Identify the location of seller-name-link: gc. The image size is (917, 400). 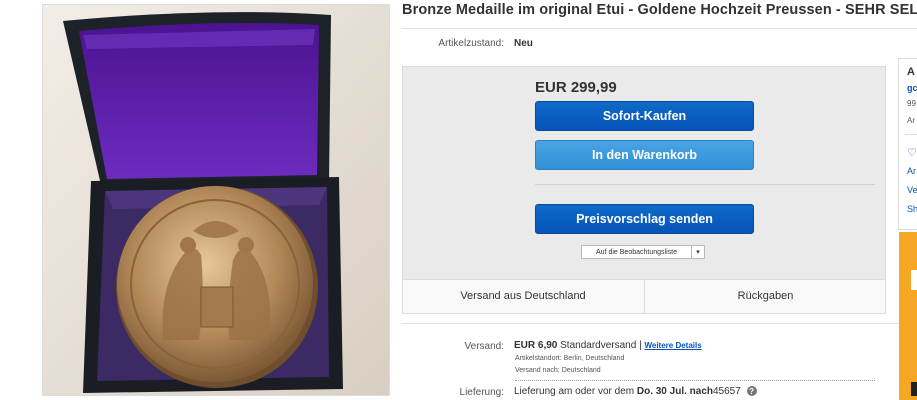
(912, 88).